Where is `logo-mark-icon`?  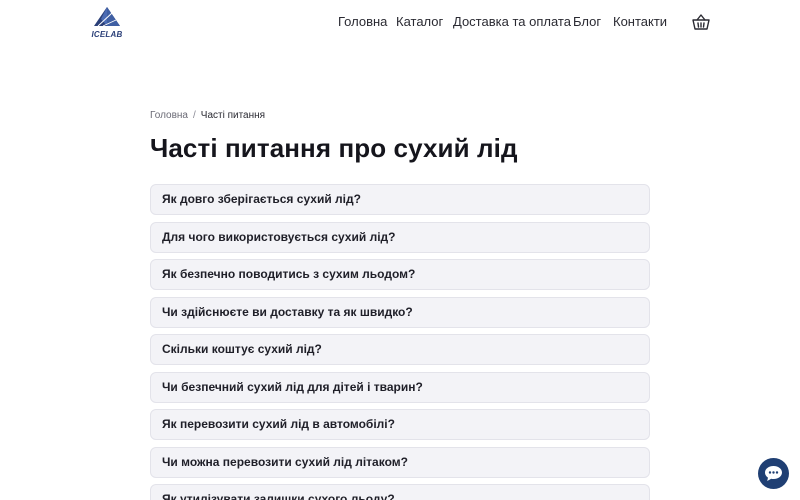 logo-mark-icon is located at coordinates (107, 17).